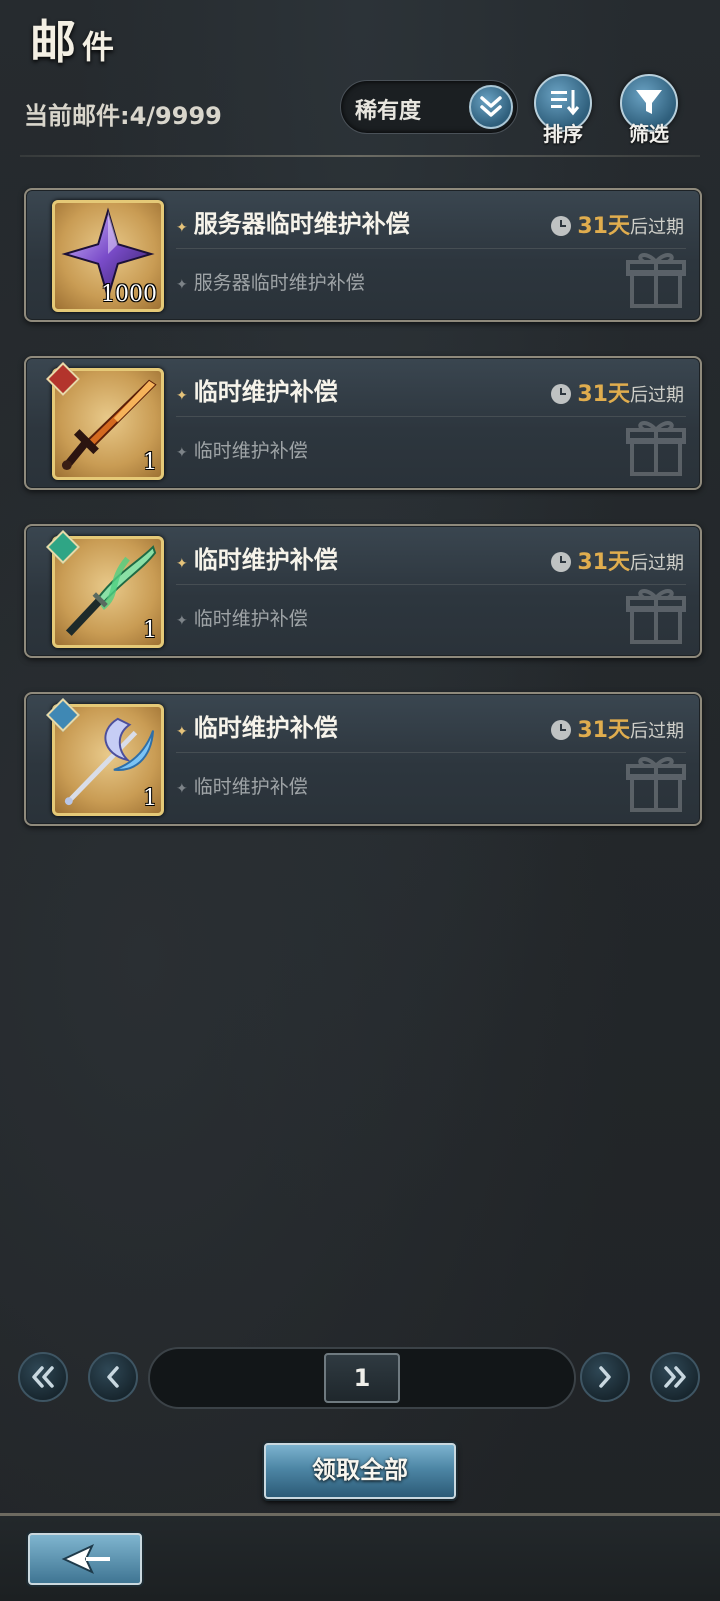 The height and width of the screenshot is (1601, 720). I want to click on sort-button-label: 排序, so click(563, 134).